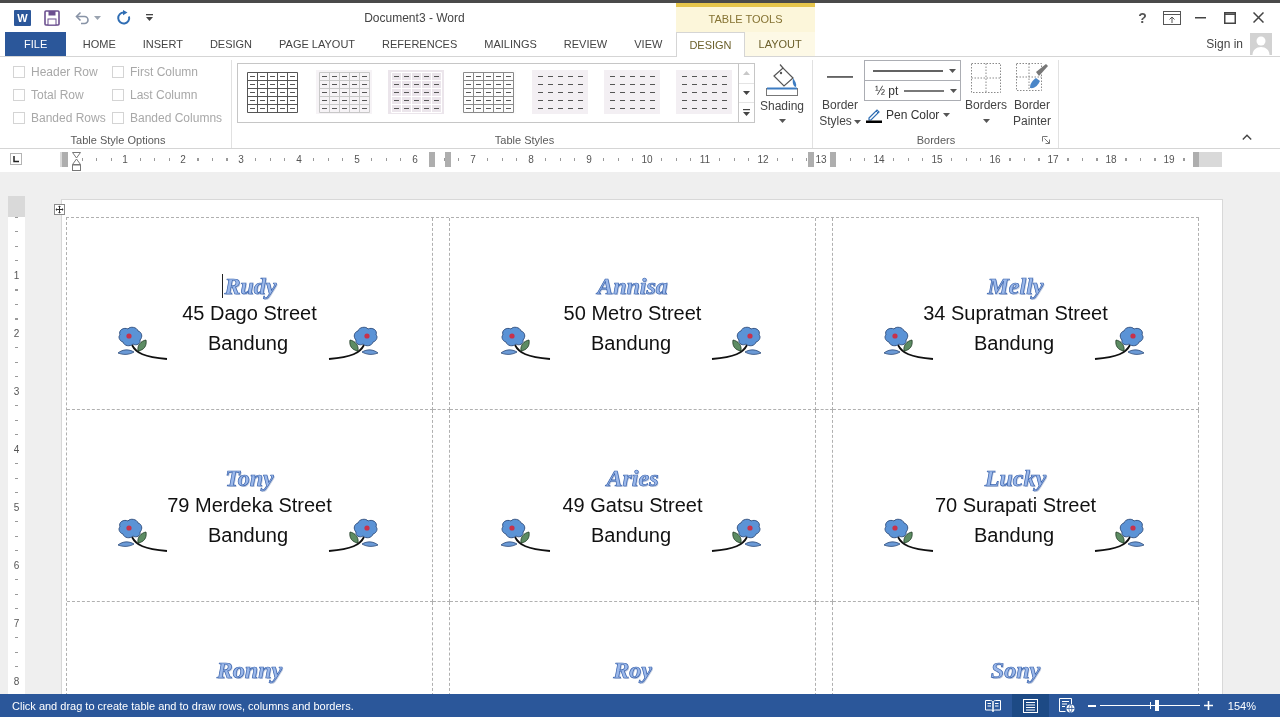 The height and width of the screenshot is (720, 1280). Describe the element at coordinates (249, 670) in the screenshot. I see `recipient-name: Ronny` at that location.